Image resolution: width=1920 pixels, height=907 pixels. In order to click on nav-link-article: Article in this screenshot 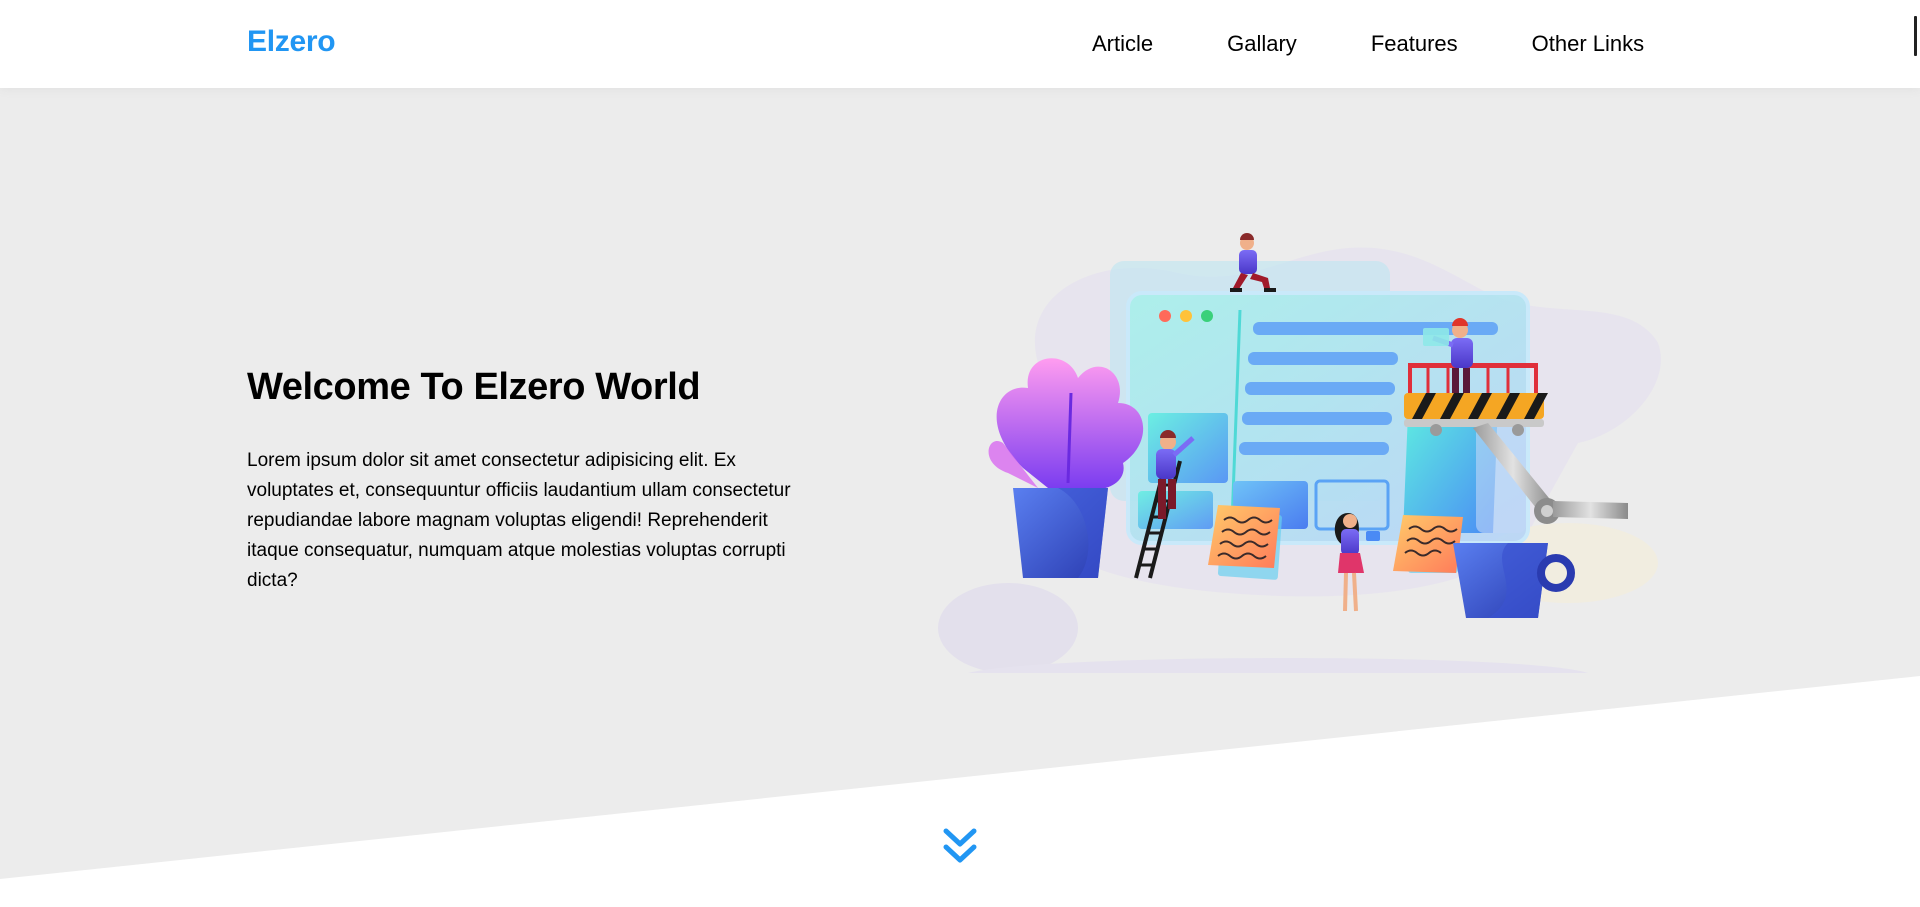, I will do `click(1122, 44)`.